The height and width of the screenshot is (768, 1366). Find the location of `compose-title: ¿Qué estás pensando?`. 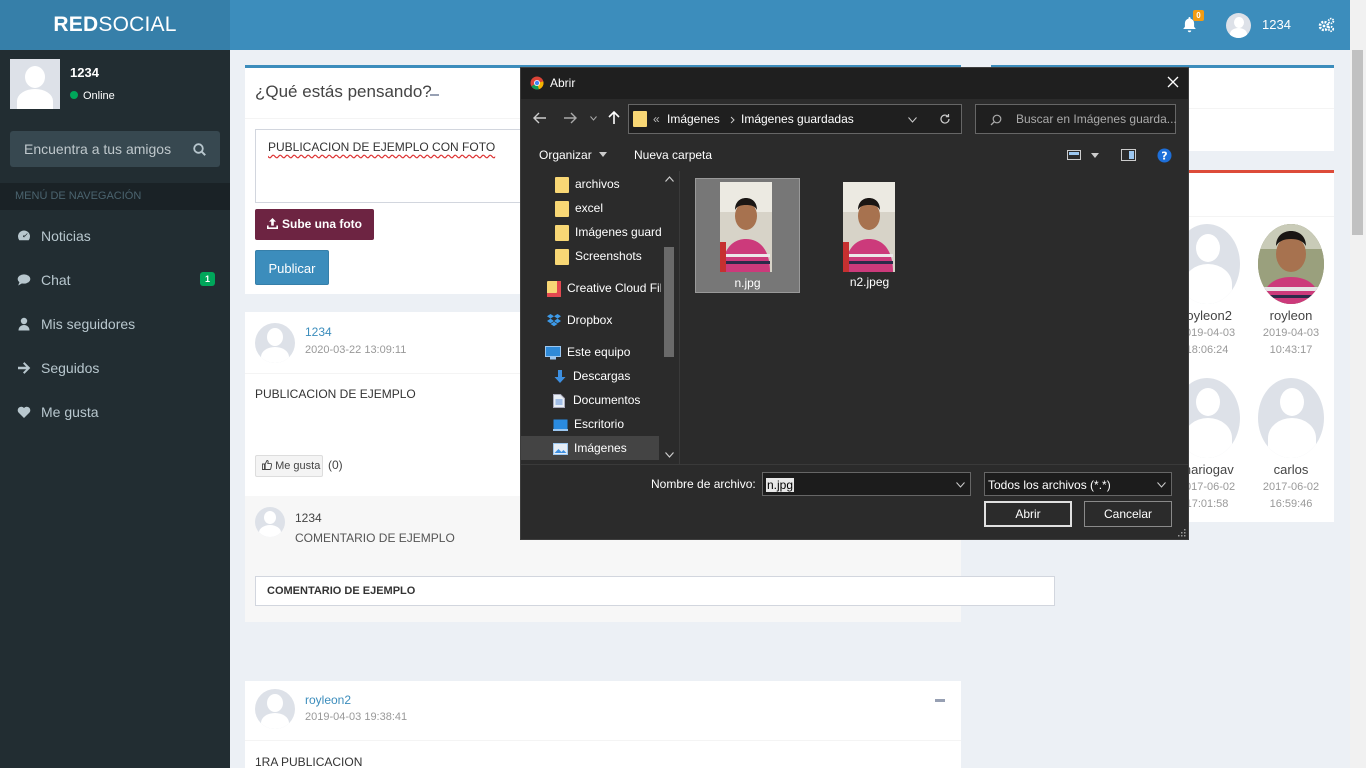

compose-title: ¿Qué estás pensando? is located at coordinates (343, 91).